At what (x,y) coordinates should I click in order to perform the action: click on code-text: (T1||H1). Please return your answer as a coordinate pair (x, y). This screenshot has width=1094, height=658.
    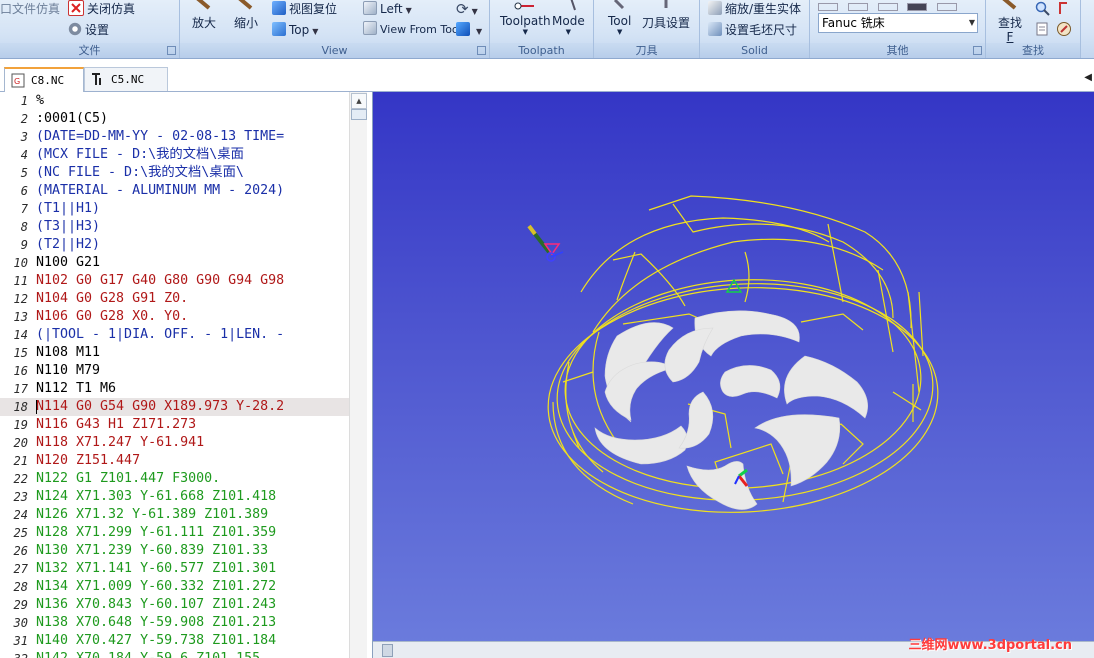
    Looking at the image, I should click on (68, 209).